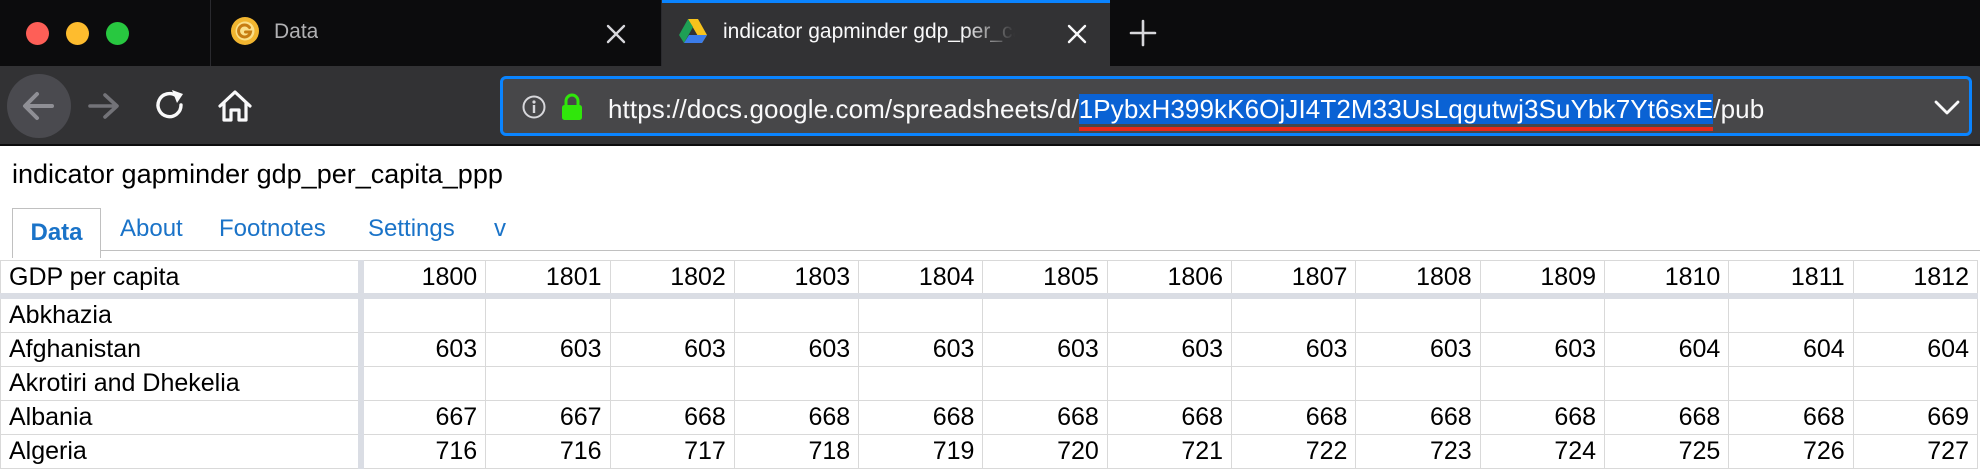 This screenshot has width=1980, height=472. What do you see at coordinates (1542, 451) in the screenshot?
I see `value-cell: 724` at bounding box center [1542, 451].